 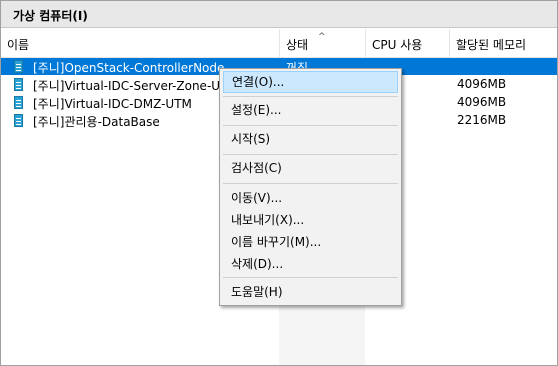 What do you see at coordinates (310, 168) in the screenshot?
I see `menu-item-checkpoint: 검사점(C)` at bounding box center [310, 168].